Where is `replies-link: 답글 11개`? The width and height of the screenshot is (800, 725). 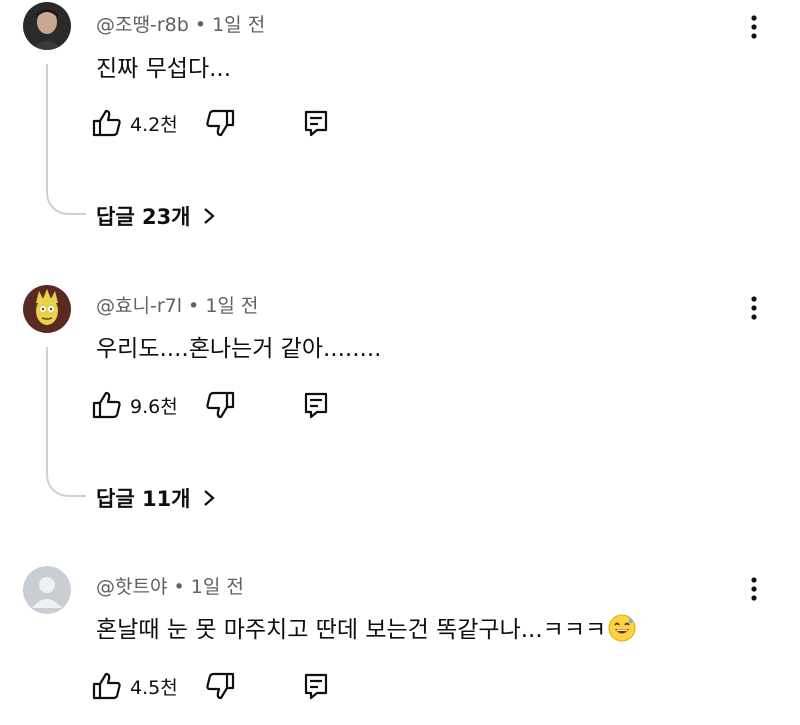 replies-link: 답글 11개 is located at coordinates (155, 498).